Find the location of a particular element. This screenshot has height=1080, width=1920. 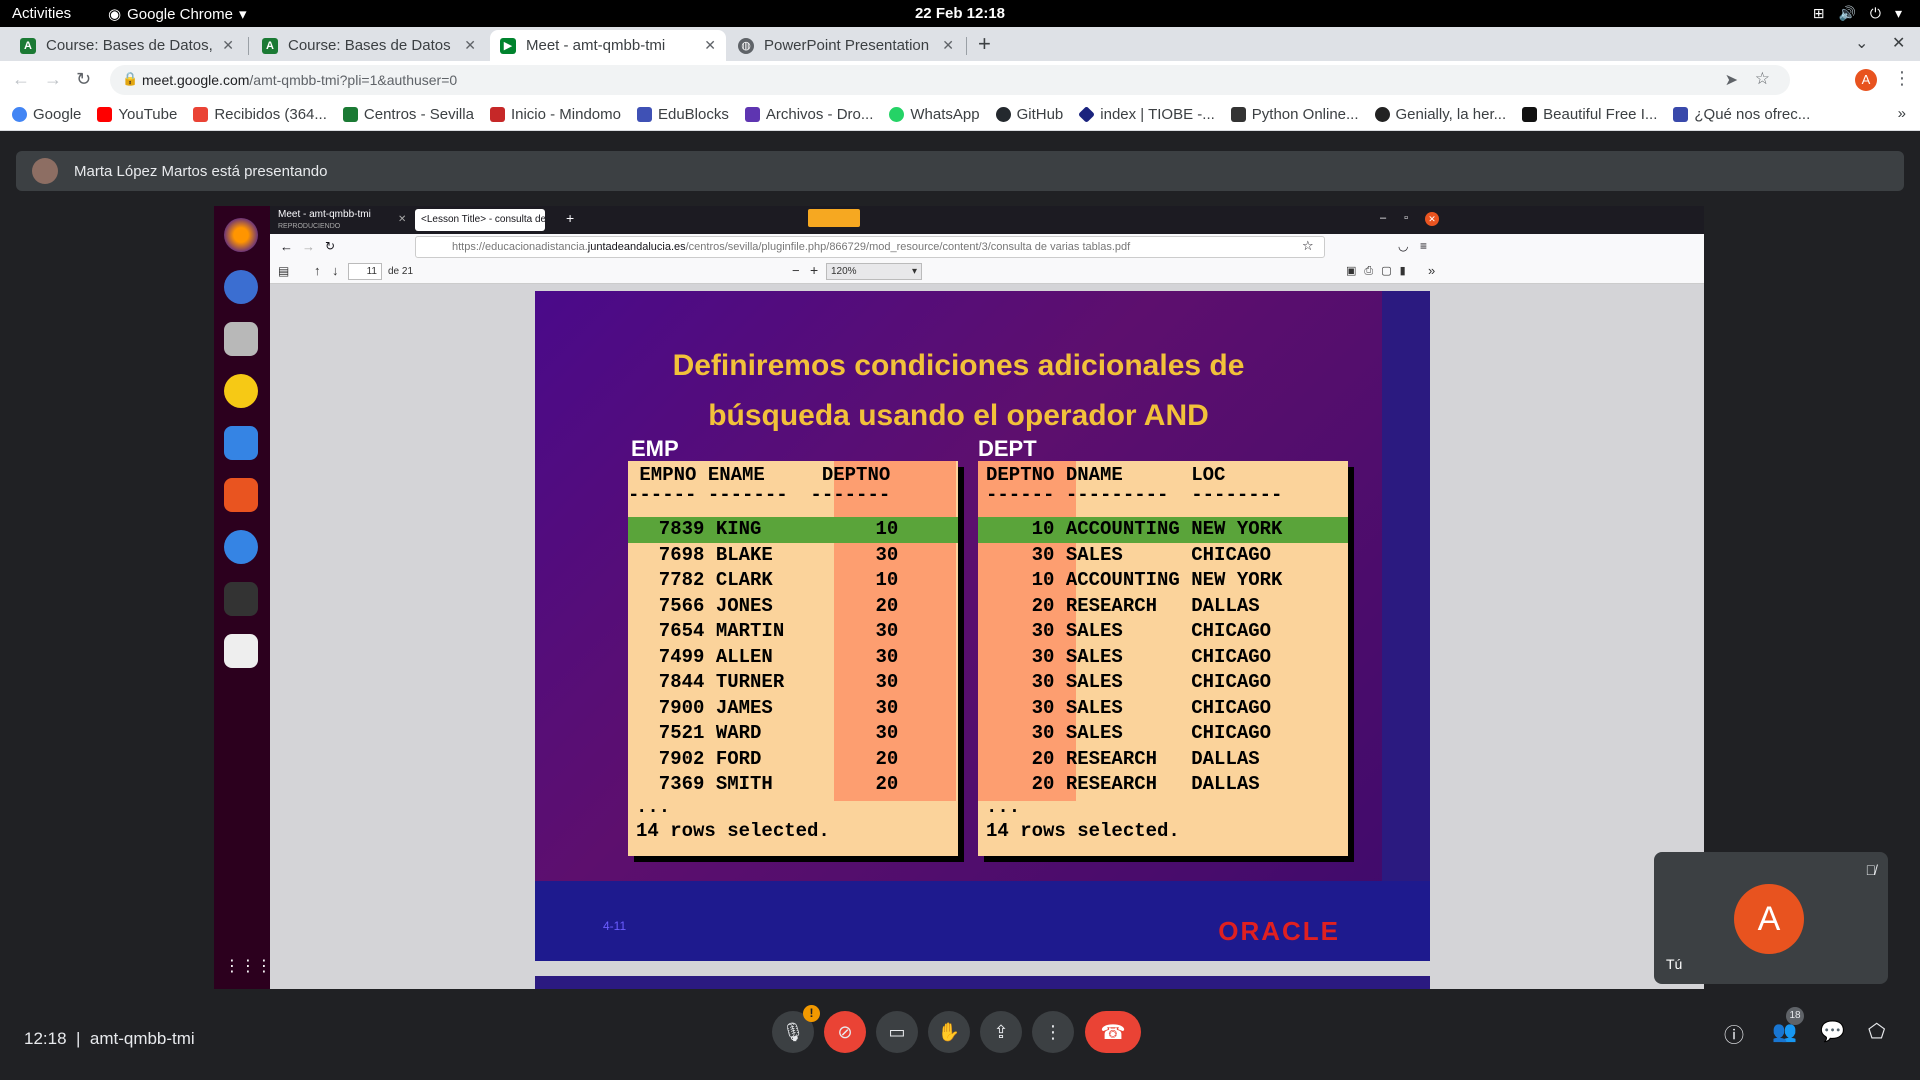

more-options-button: ⋮ is located at coordinates (1053, 1032).